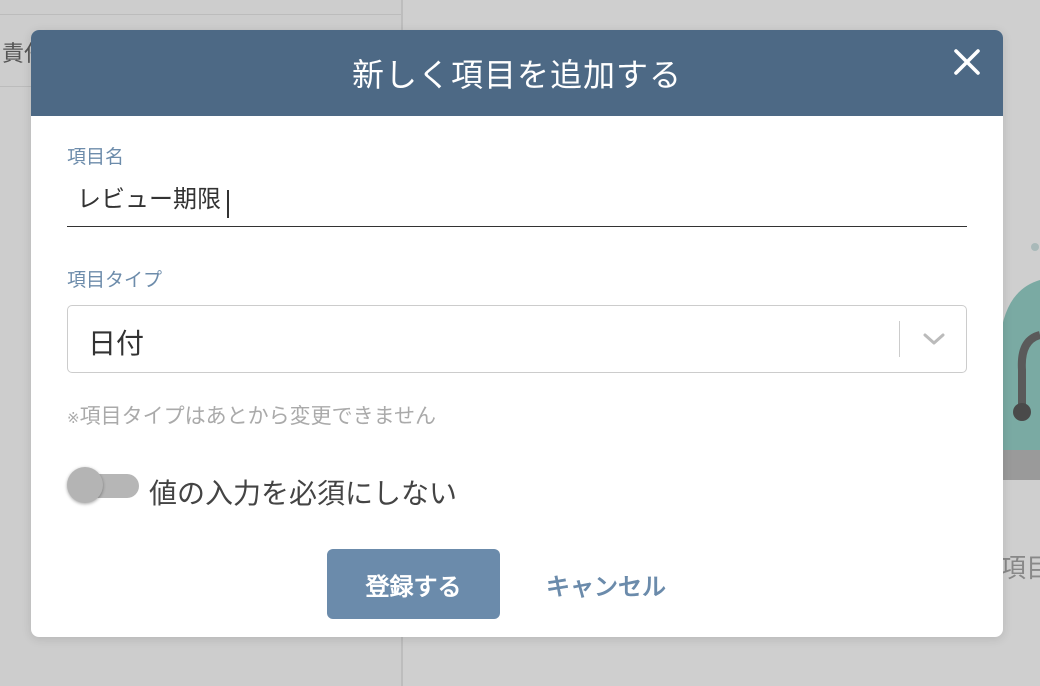  Describe the element at coordinates (303, 493) in the screenshot. I see `required-toggle-label: 値の入力を必須にしない` at that location.